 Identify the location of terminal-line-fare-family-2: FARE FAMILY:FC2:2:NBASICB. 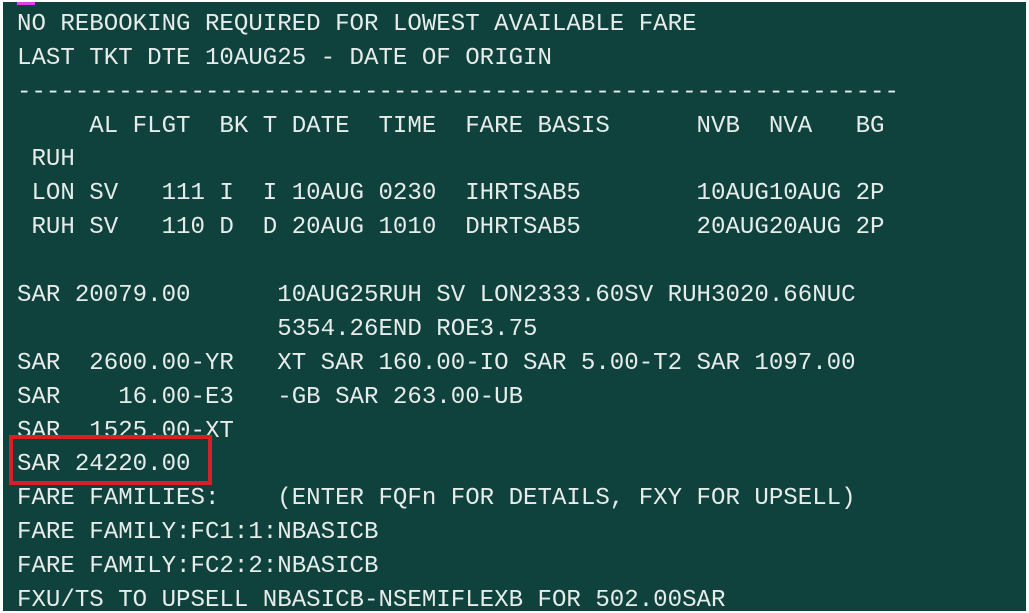
(198, 566).